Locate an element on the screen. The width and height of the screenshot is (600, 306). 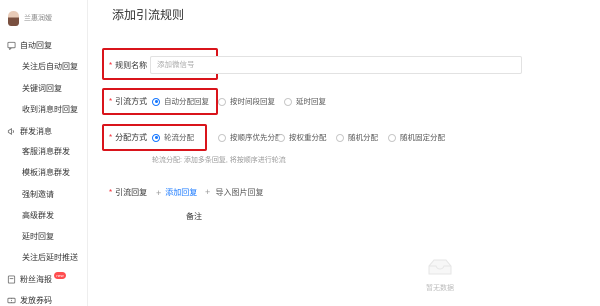
assign-mode-label: * 分配方式 is located at coordinates (128, 137).